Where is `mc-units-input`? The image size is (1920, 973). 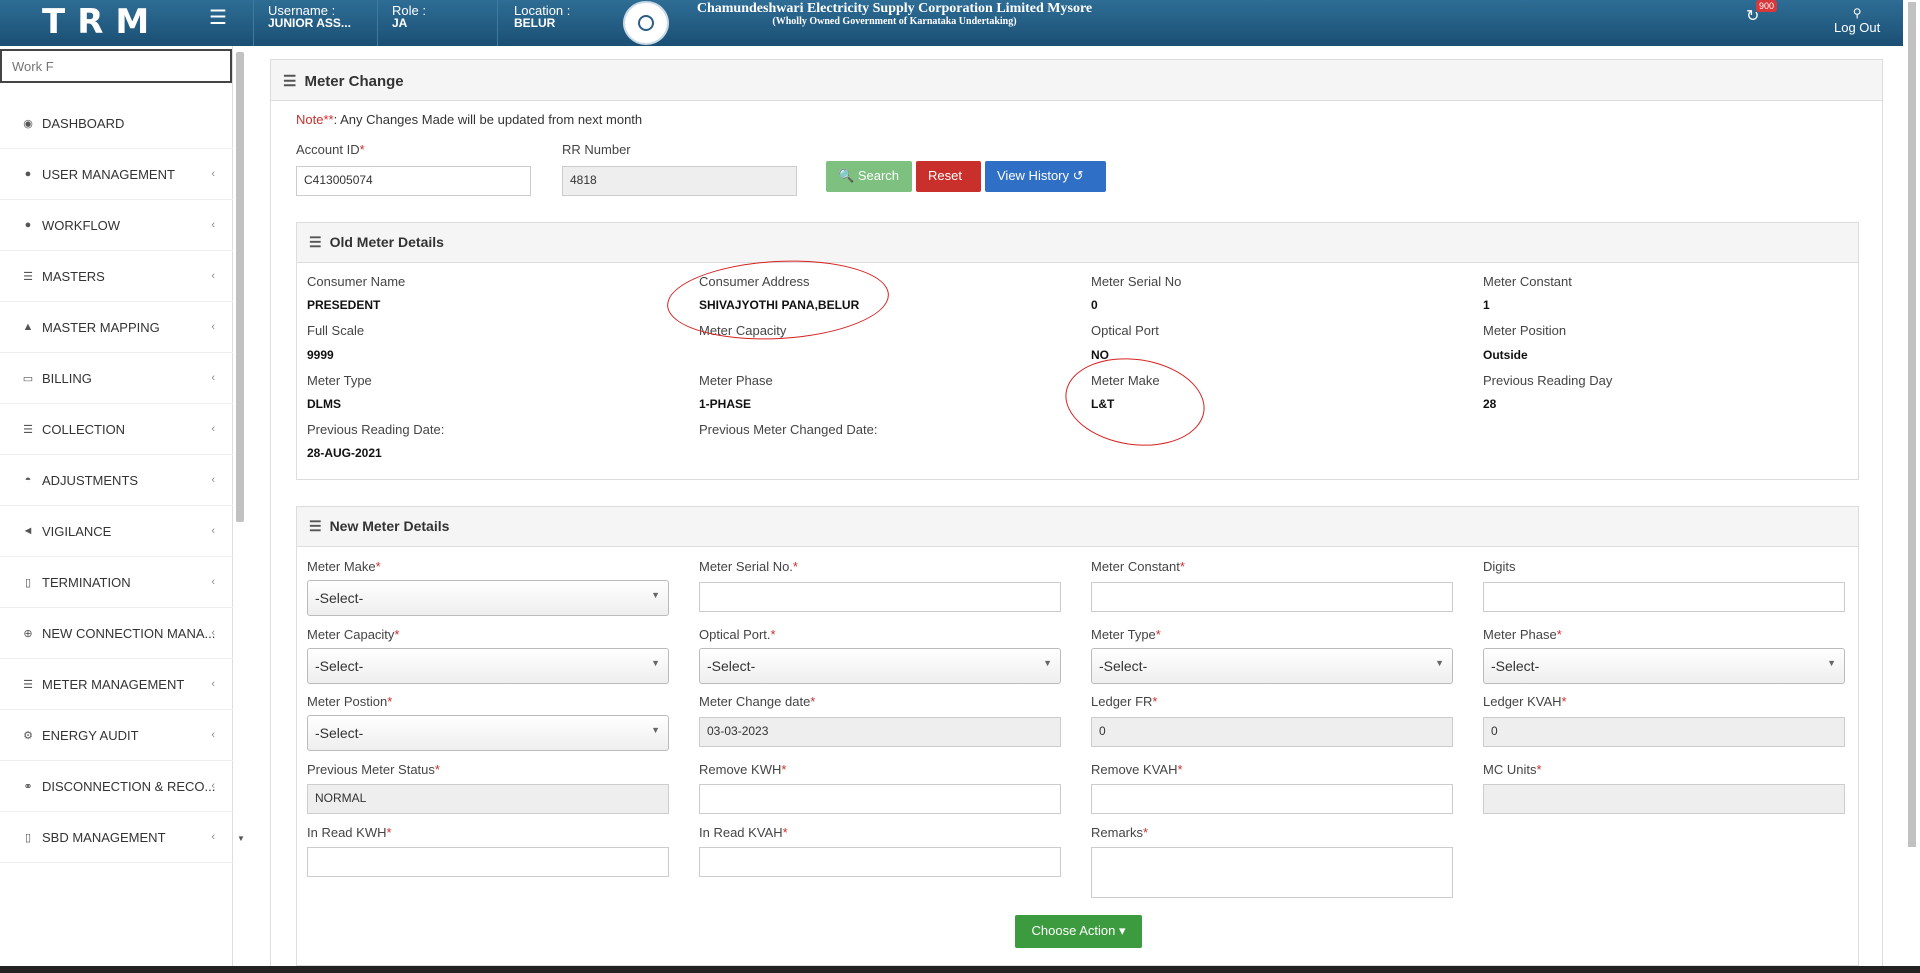
mc-units-input is located at coordinates (1664, 799).